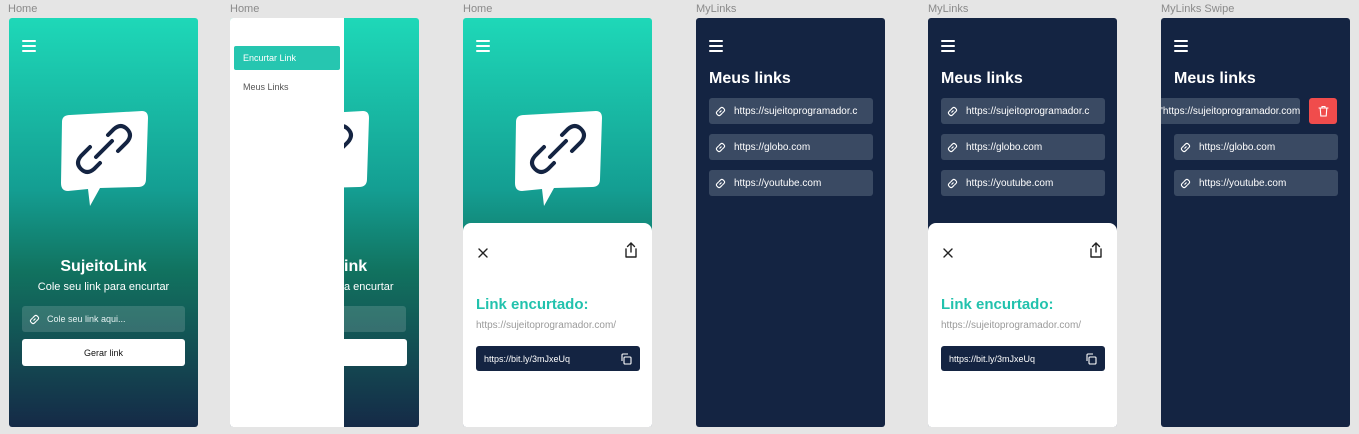 The height and width of the screenshot is (434, 1359). Describe the element at coordinates (245, 9) in the screenshot. I see `frame-label-home-2: Home` at that location.